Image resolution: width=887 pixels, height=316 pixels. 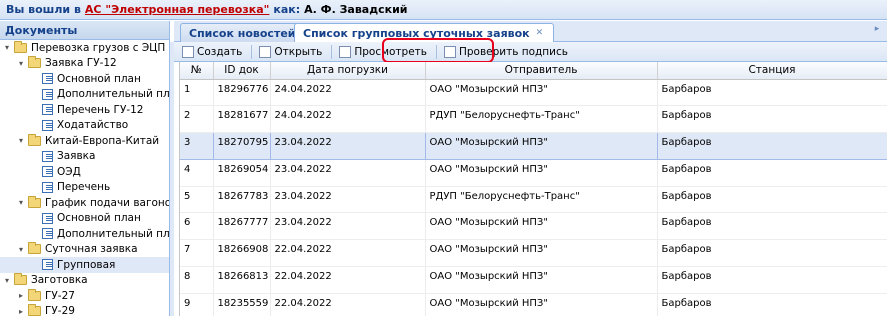 What do you see at coordinates (84, 310) in the screenshot?
I see `tree-item: ▸ ГУ-29` at bounding box center [84, 310].